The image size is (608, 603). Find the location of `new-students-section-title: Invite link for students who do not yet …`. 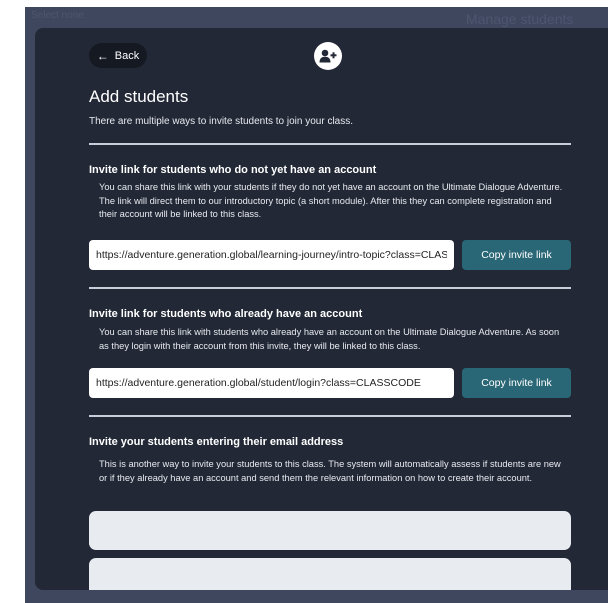

new-students-section-title: Invite link for students who do not yet … is located at coordinates (233, 170).